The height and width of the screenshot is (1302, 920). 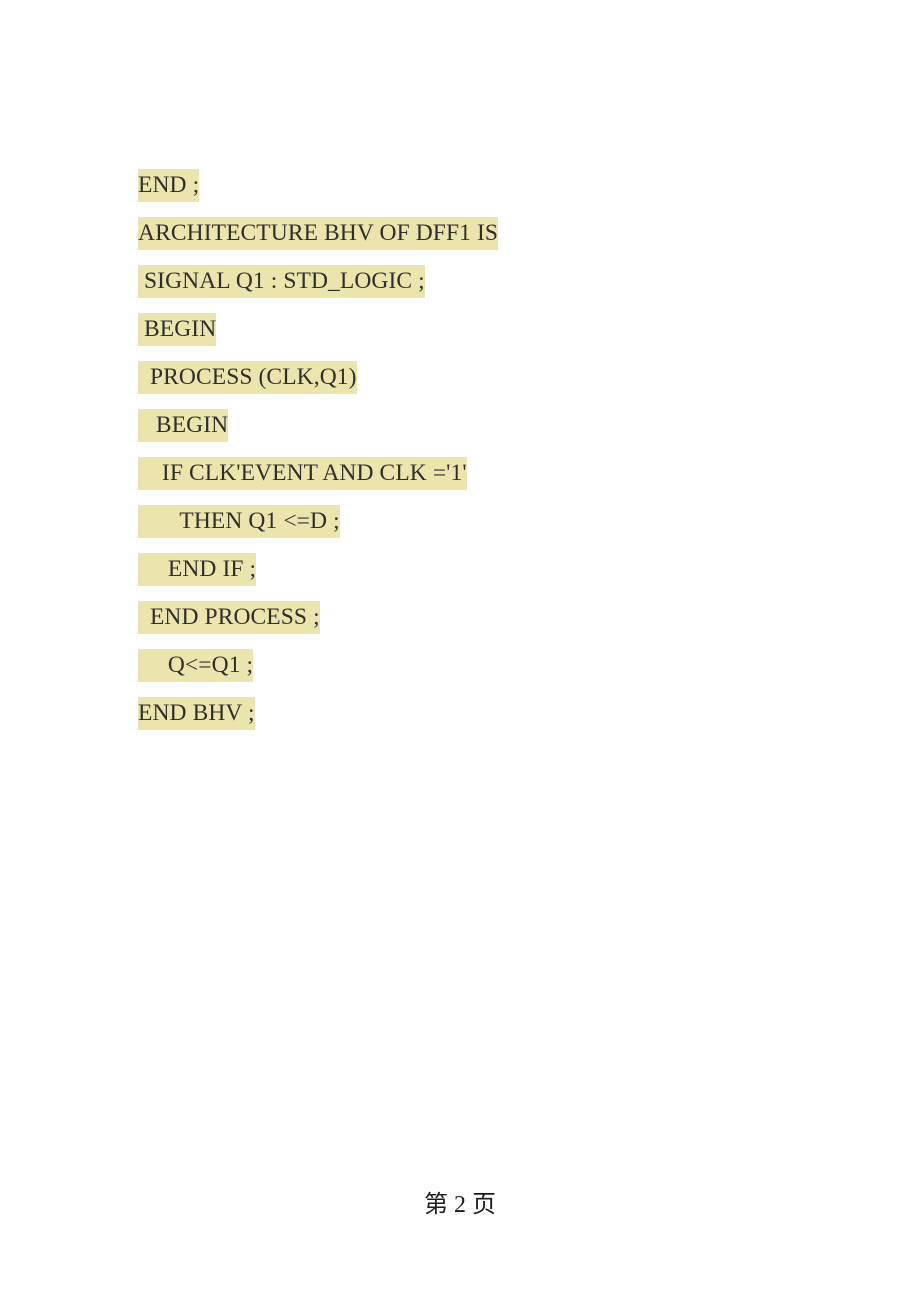 I want to click on page-number-footer: 第 2 页, so click(x=460, y=1205).